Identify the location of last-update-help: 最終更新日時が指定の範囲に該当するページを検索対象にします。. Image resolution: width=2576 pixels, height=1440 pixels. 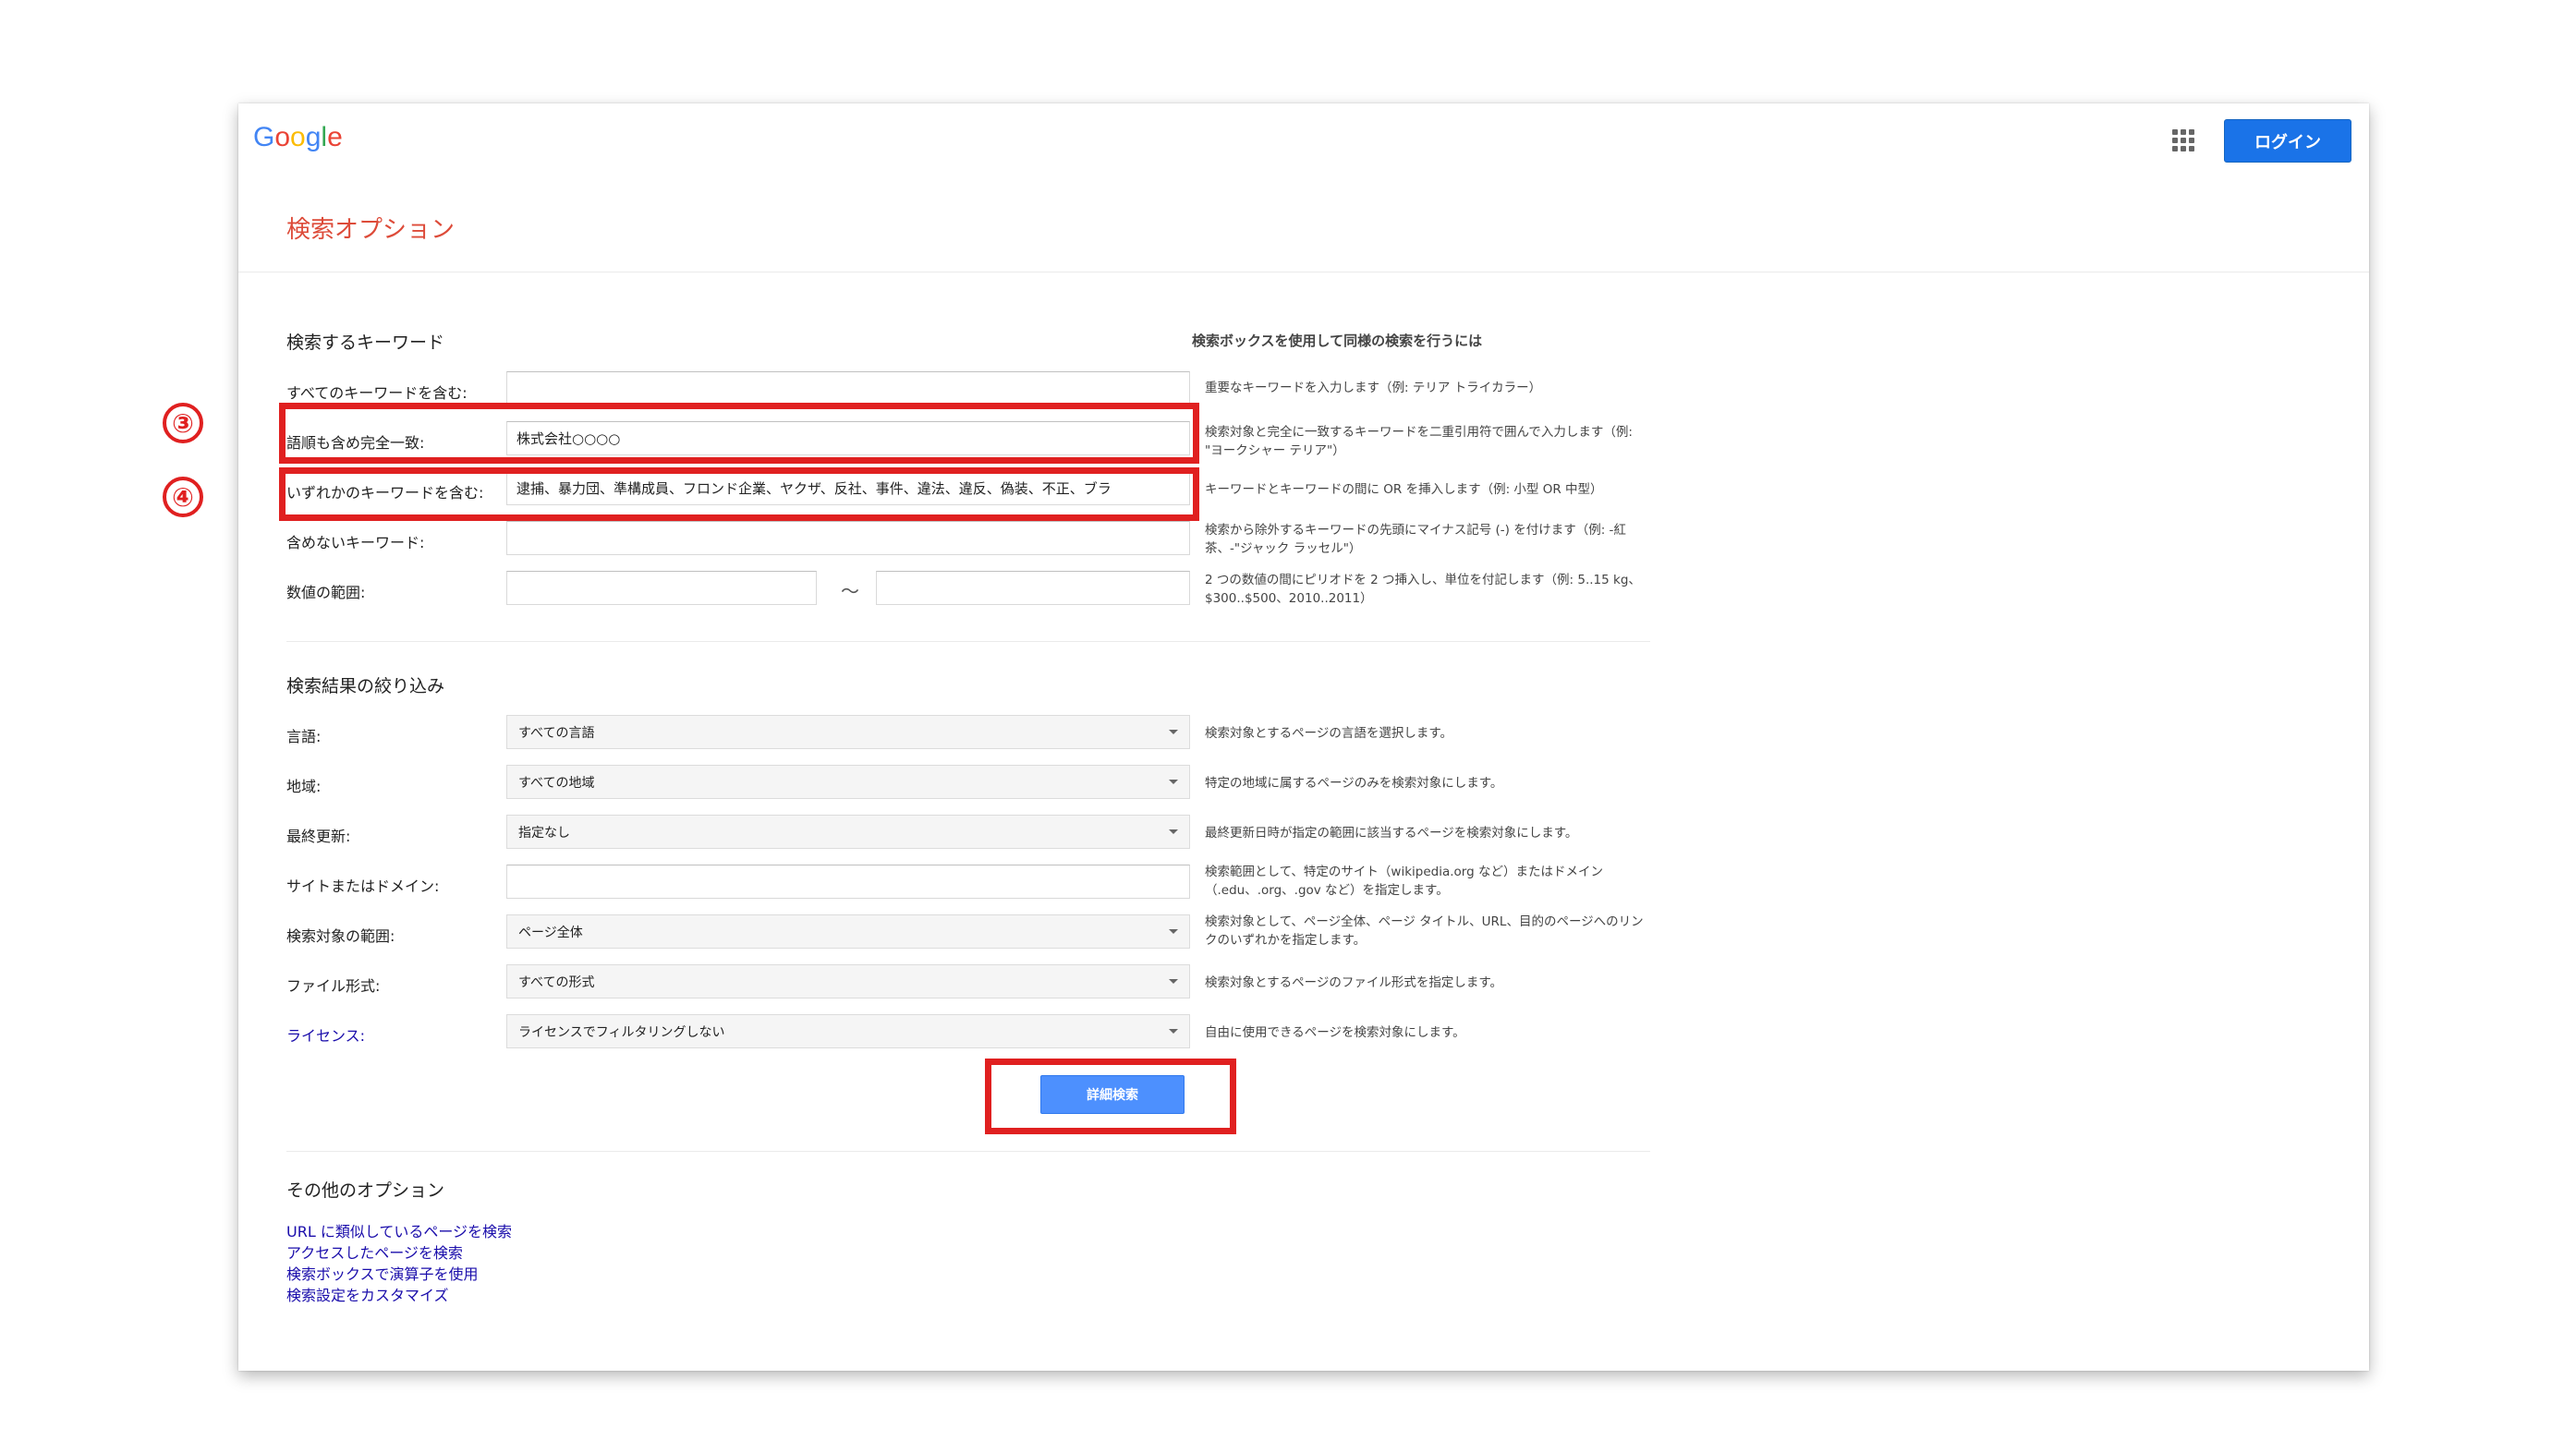
(1391, 833).